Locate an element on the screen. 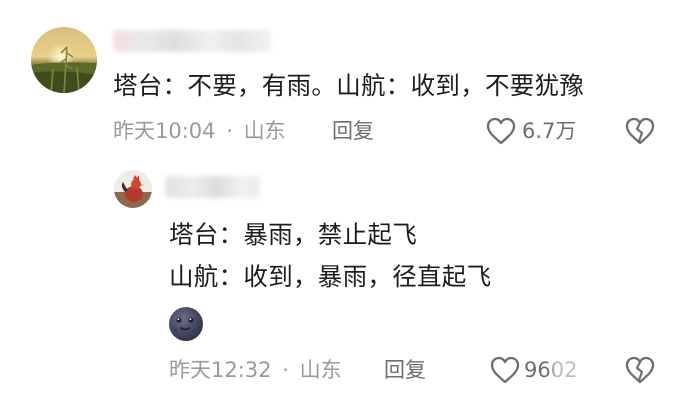 This screenshot has width=690, height=403. reply-time: 昨天12:32 is located at coordinates (220, 370).